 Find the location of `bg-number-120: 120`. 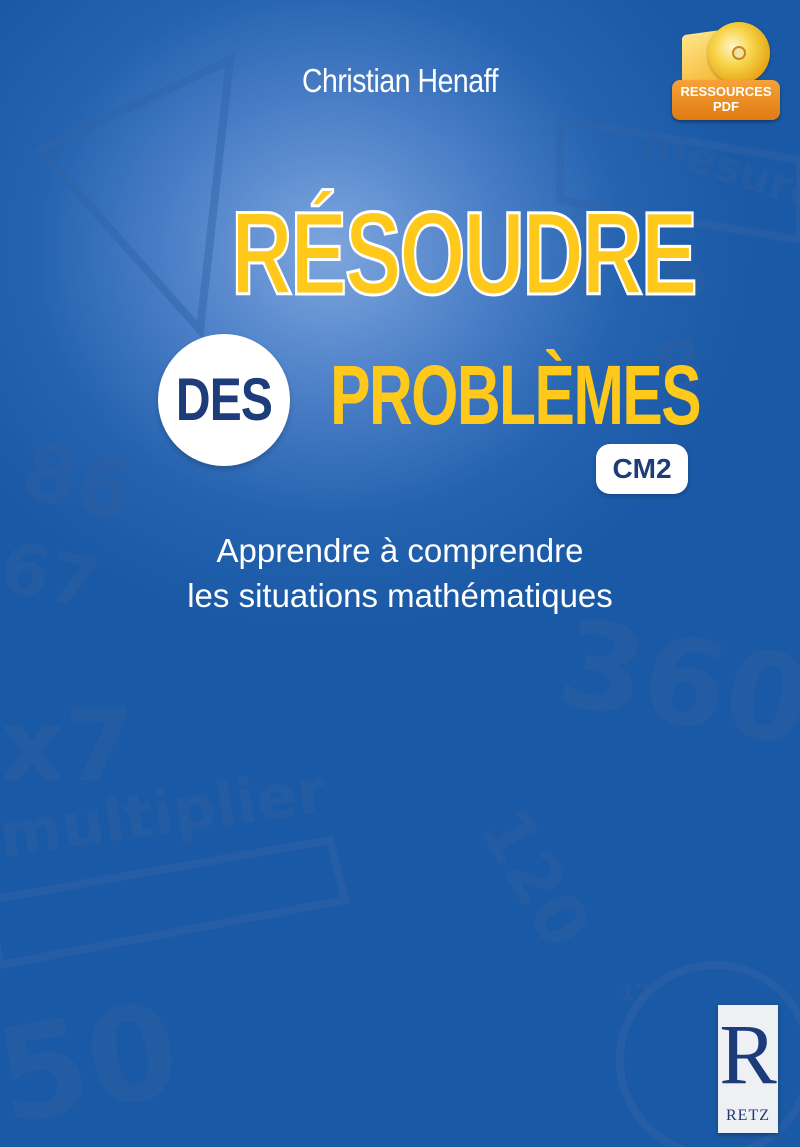

bg-number-120: 120 is located at coordinates (535, 878).